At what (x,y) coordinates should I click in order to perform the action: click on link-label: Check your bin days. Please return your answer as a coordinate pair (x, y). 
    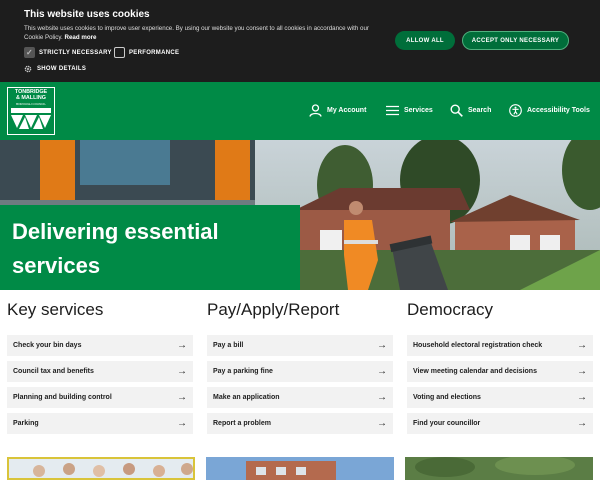
    Looking at the image, I should click on (47, 345).